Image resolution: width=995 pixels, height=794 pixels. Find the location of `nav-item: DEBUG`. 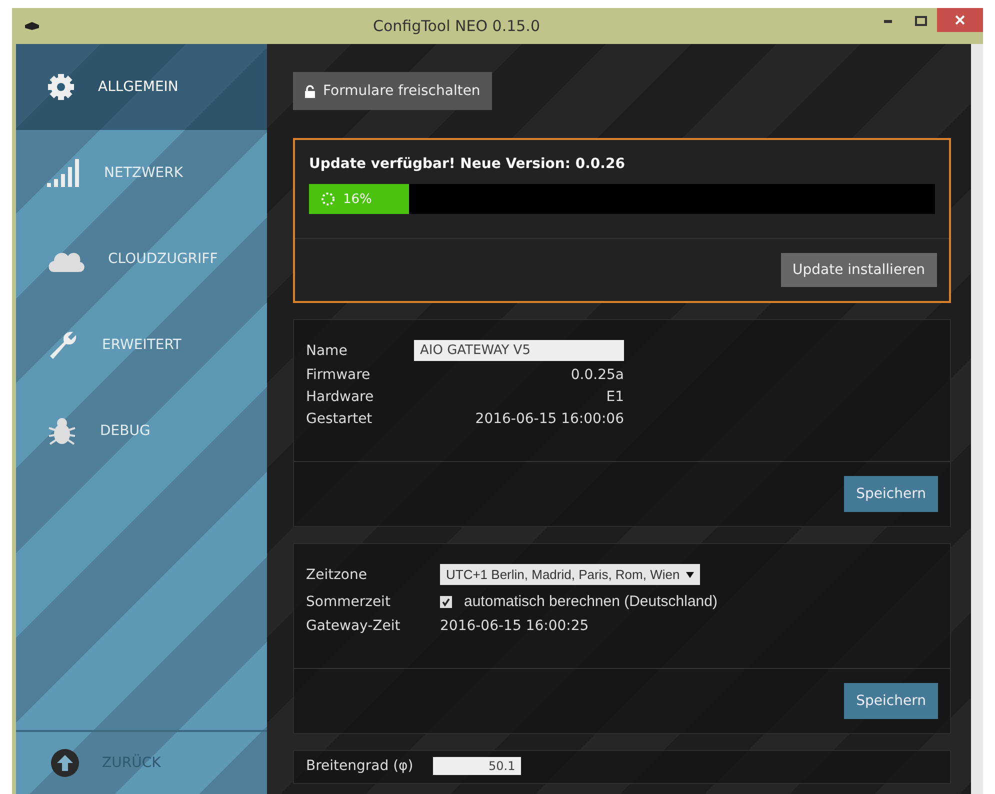

nav-item: DEBUG is located at coordinates (141, 431).